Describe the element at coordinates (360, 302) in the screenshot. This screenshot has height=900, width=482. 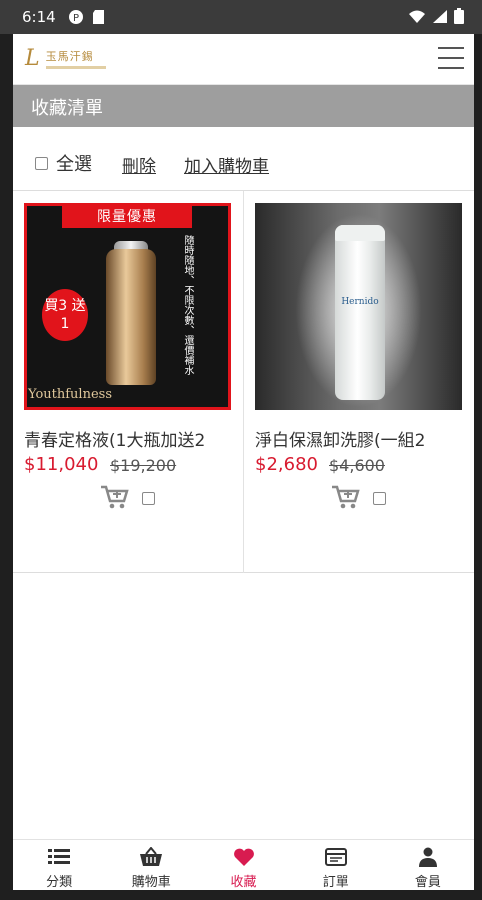
I see `image-brand-text: Hernido` at that location.